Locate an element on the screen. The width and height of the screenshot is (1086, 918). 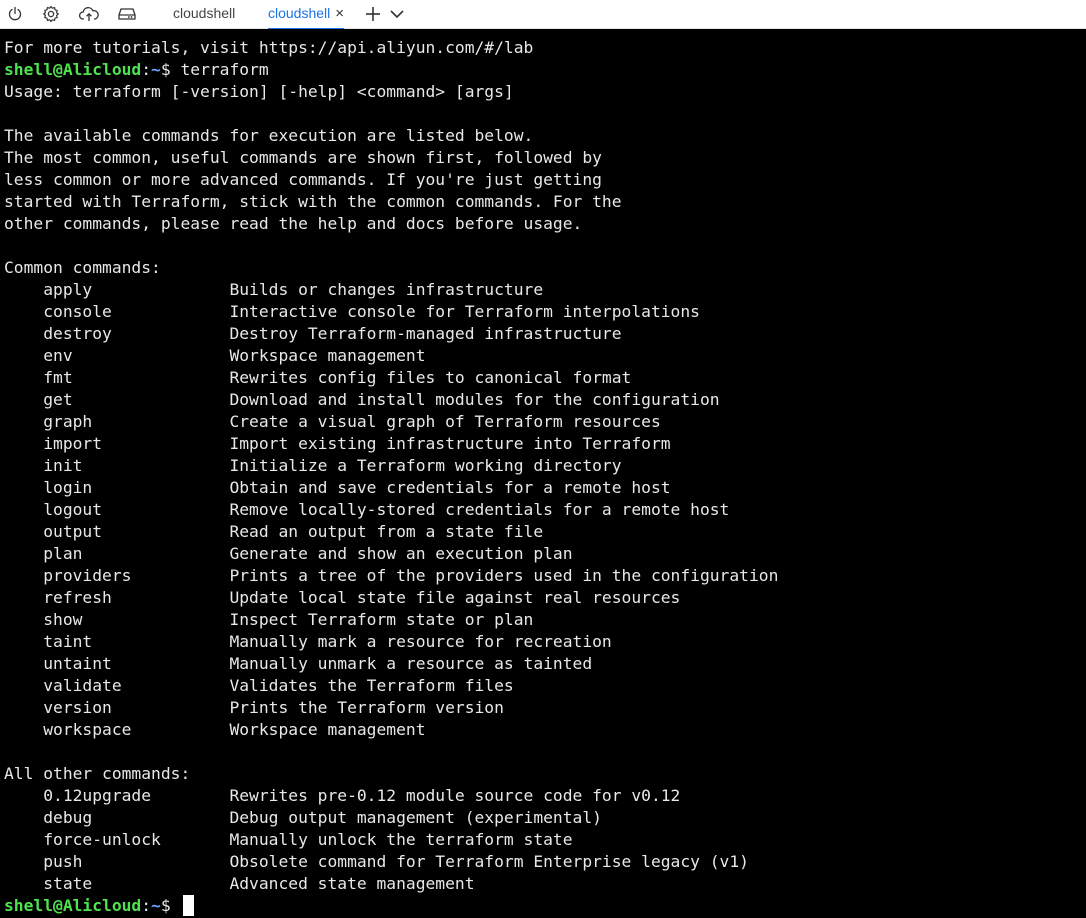
cloud-upload-icon is located at coordinates (89, 14).